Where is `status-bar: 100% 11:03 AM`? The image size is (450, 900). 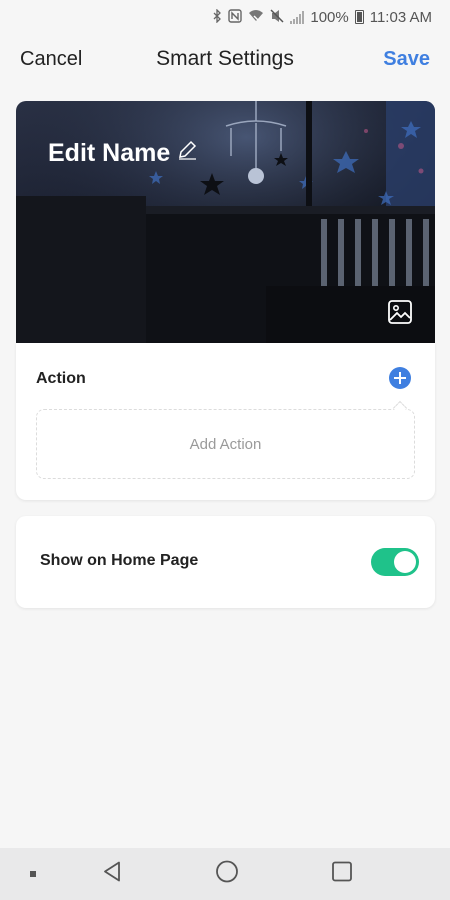 status-bar: 100% 11:03 AM is located at coordinates (225, 17).